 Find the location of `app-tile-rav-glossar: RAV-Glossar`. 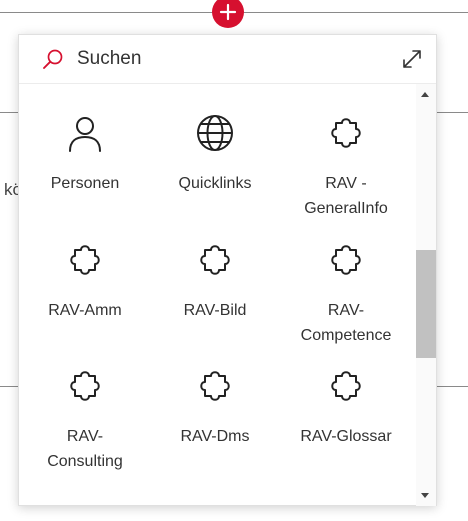

app-tile-rav-glossar: RAV-Glossar is located at coordinates (346, 384).